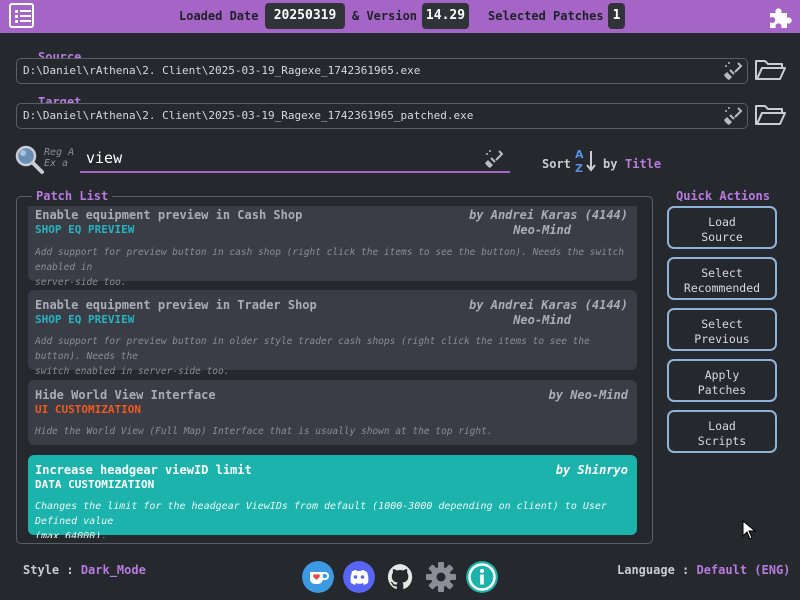 The width and height of the screenshot is (800, 600). I want to click on loaded-date-label: Loaded Date, so click(219, 16).